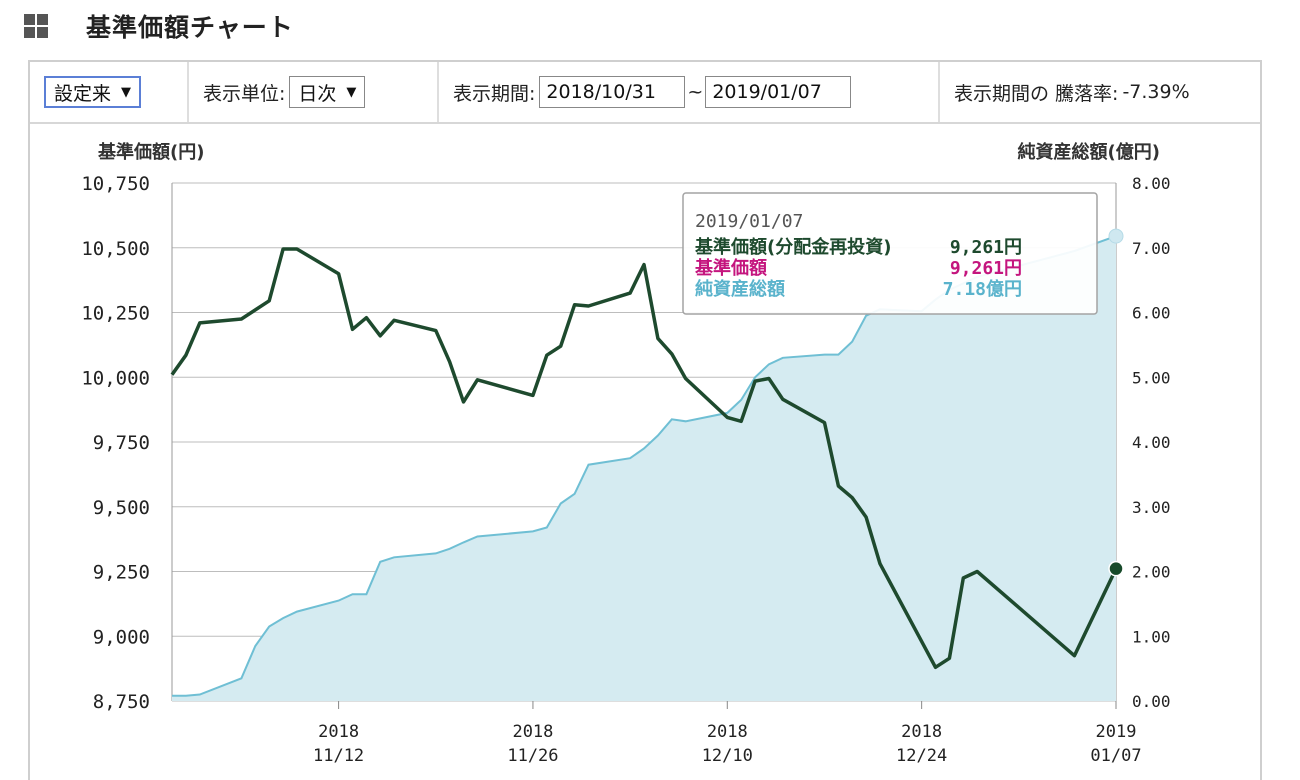 This screenshot has width=1300, height=780. Describe the element at coordinates (1151, 636) in the screenshot. I see `y-right-tick-label: 1.00` at that location.